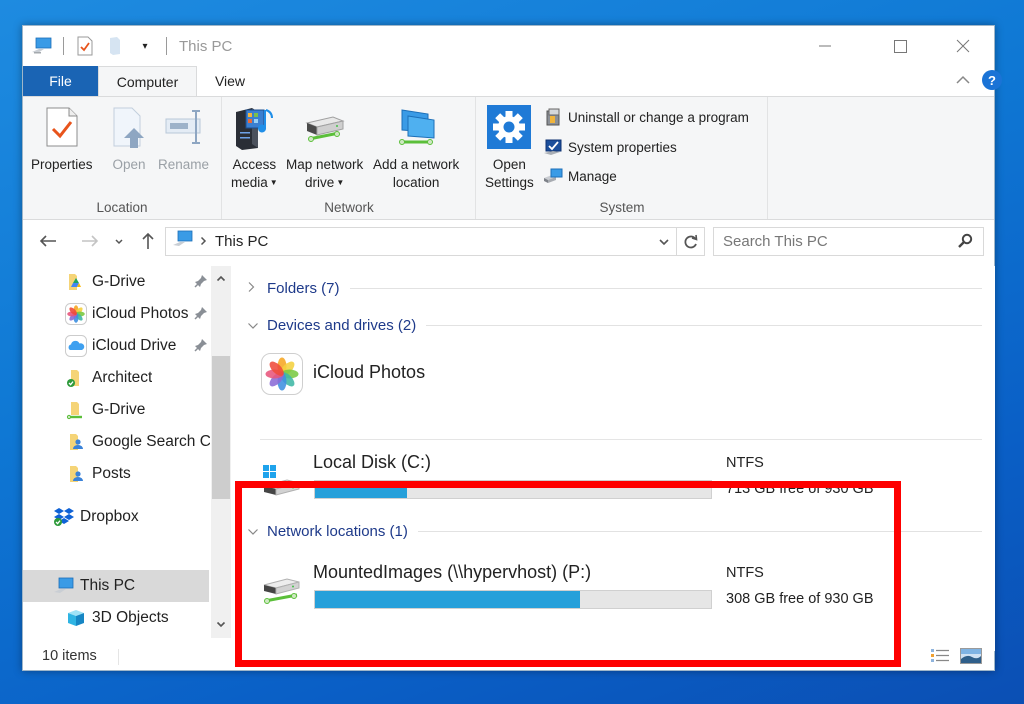 The image size is (1024, 704). Describe the element at coordinates (221, 624) in the screenshot. I see `scroll-down-button` at that location.